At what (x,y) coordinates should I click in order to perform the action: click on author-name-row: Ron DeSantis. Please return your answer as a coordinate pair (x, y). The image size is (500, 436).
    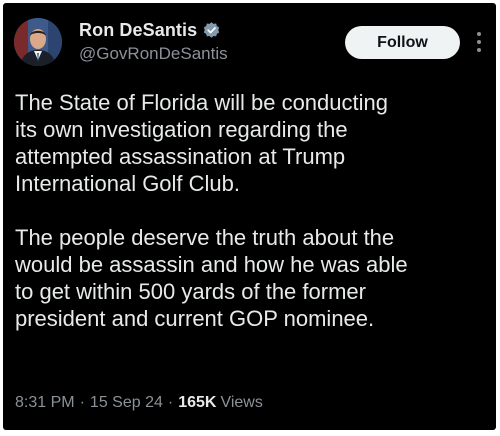
    Looking at the image, I should click on (150, 30).